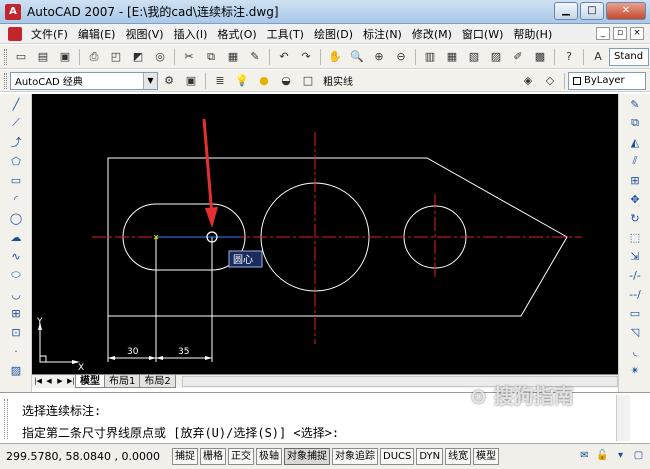 This screenshot has width=650, height=469. Describe the element at coordinates (21, 57) in the screenshot. I see `new-file-icon: ▭` at that location.